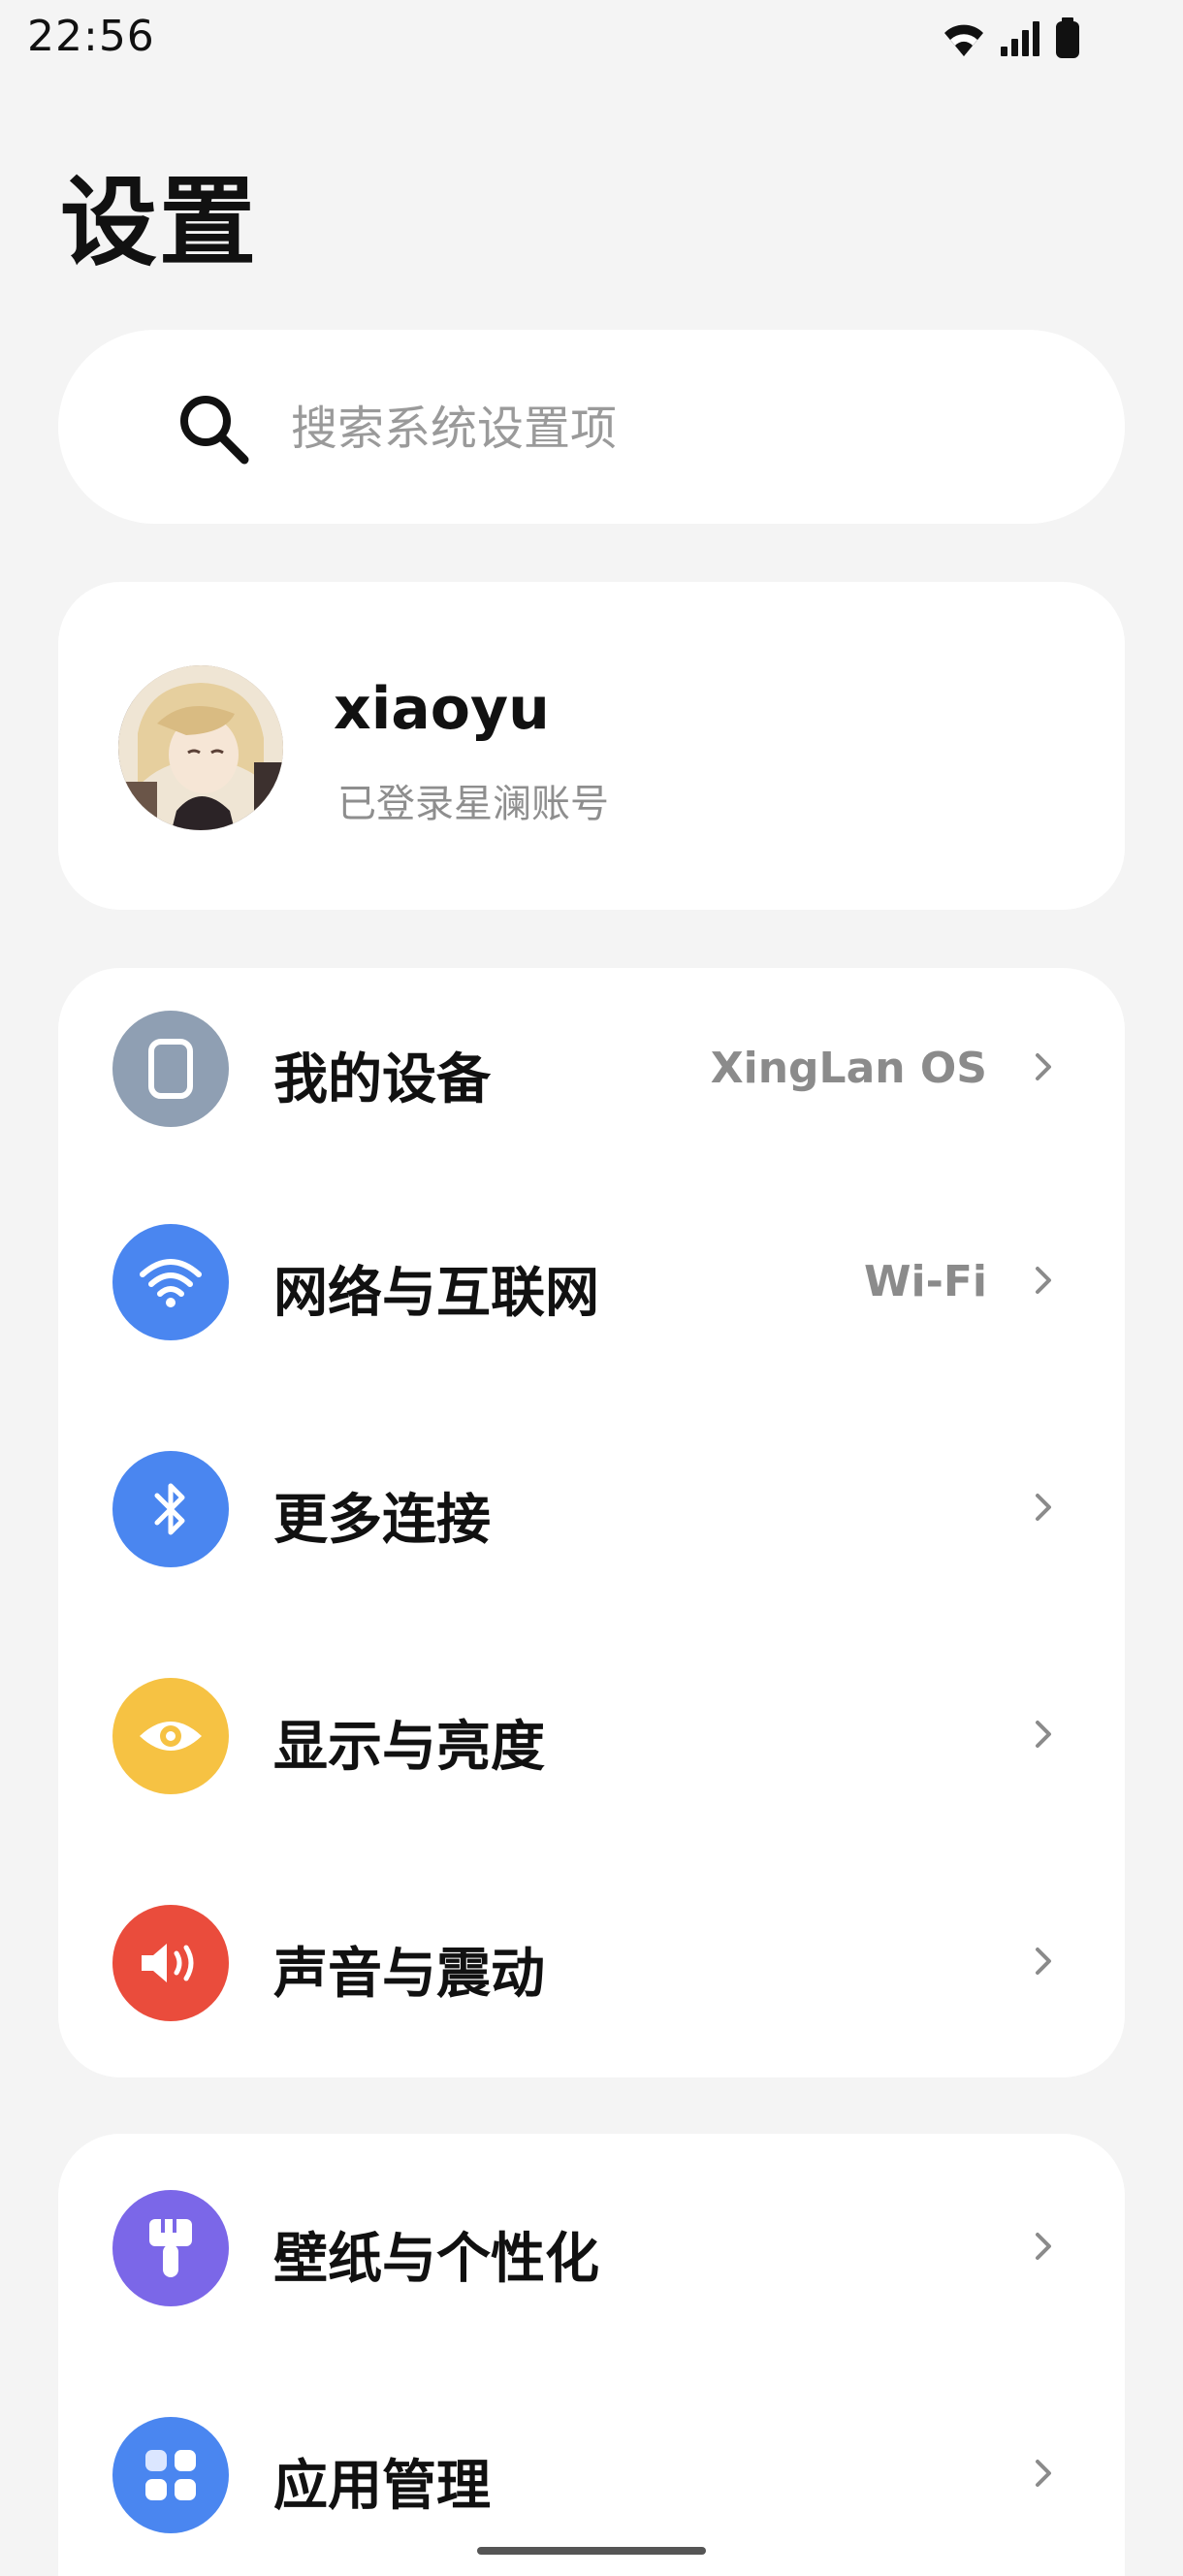 The width and height of the screenshot is (1183, 2576). I want to click on settings-item-label: 显示与亮度, so click(409, 1747).